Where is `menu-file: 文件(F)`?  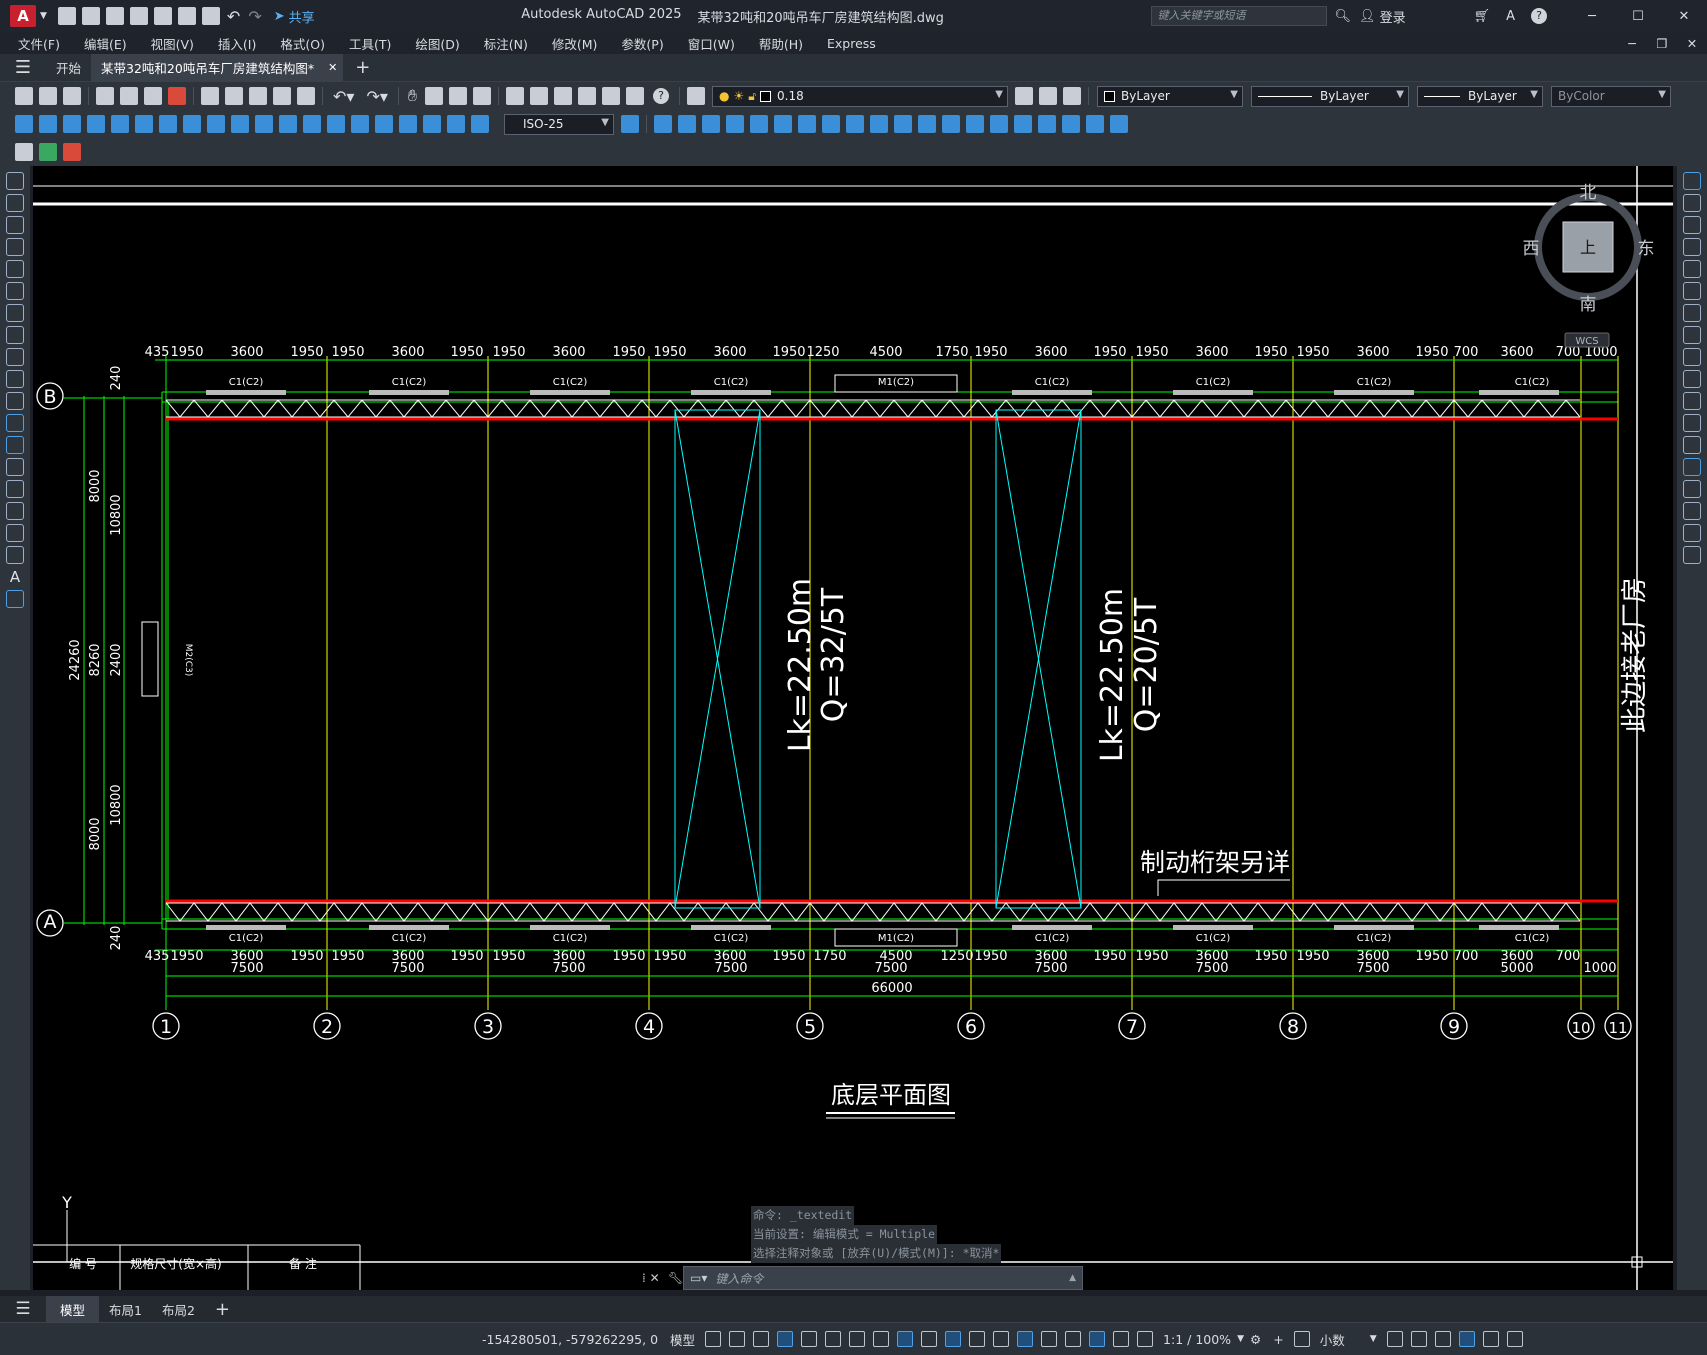
menu-file: 文件(F) is located at coordinates (36, 43).